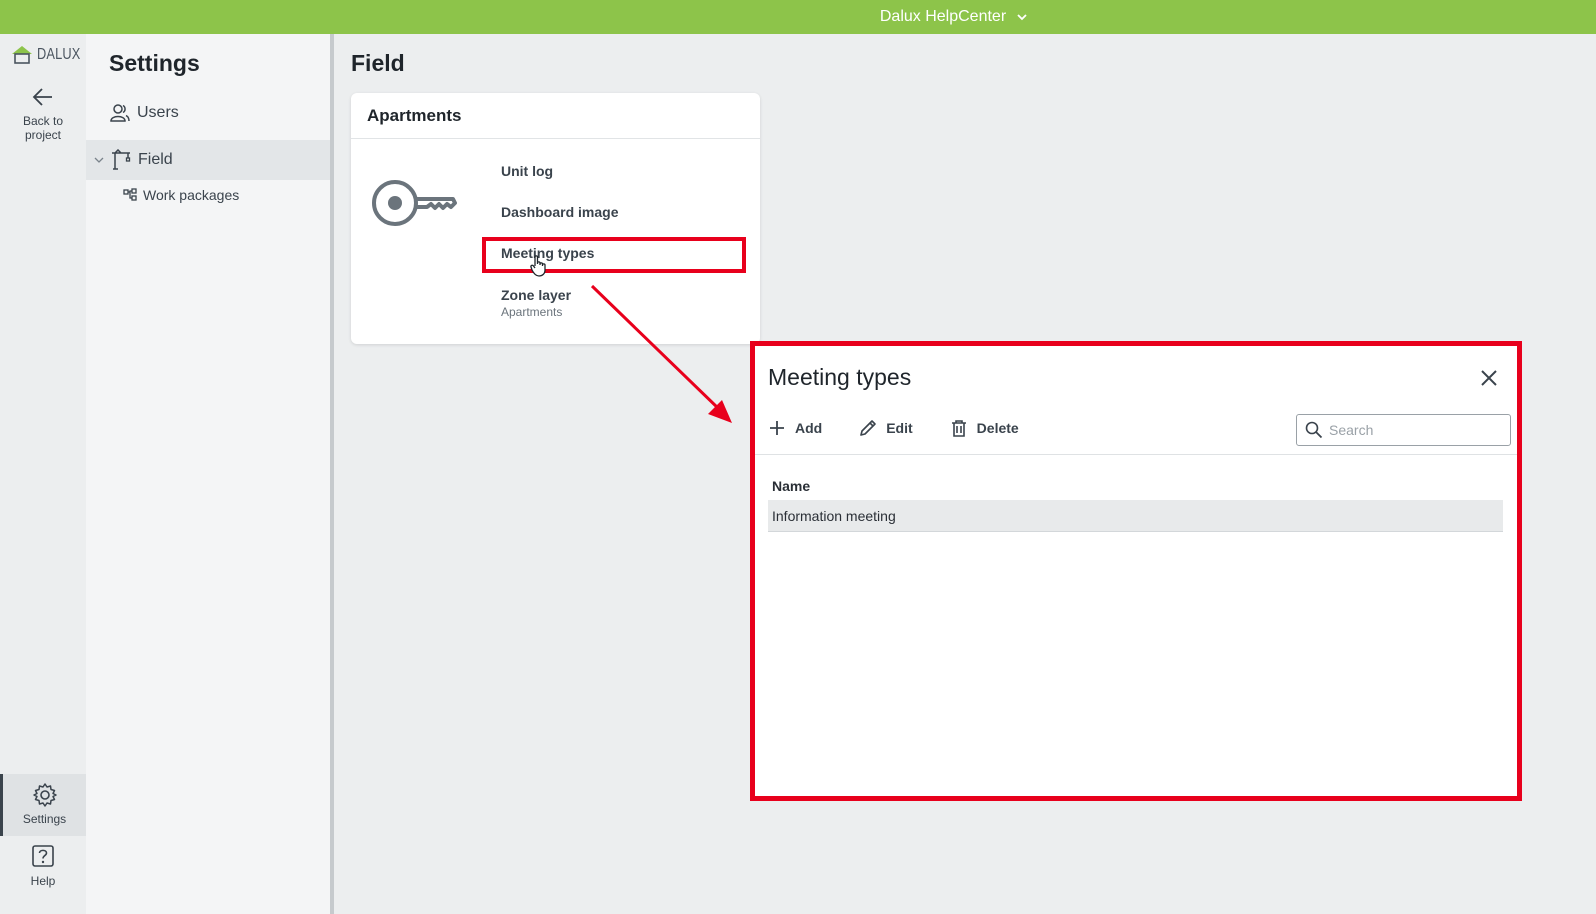 Image resolution: width=1596 pixels, height=914 pixels. I want to click on search-box, so click(1403, 430).